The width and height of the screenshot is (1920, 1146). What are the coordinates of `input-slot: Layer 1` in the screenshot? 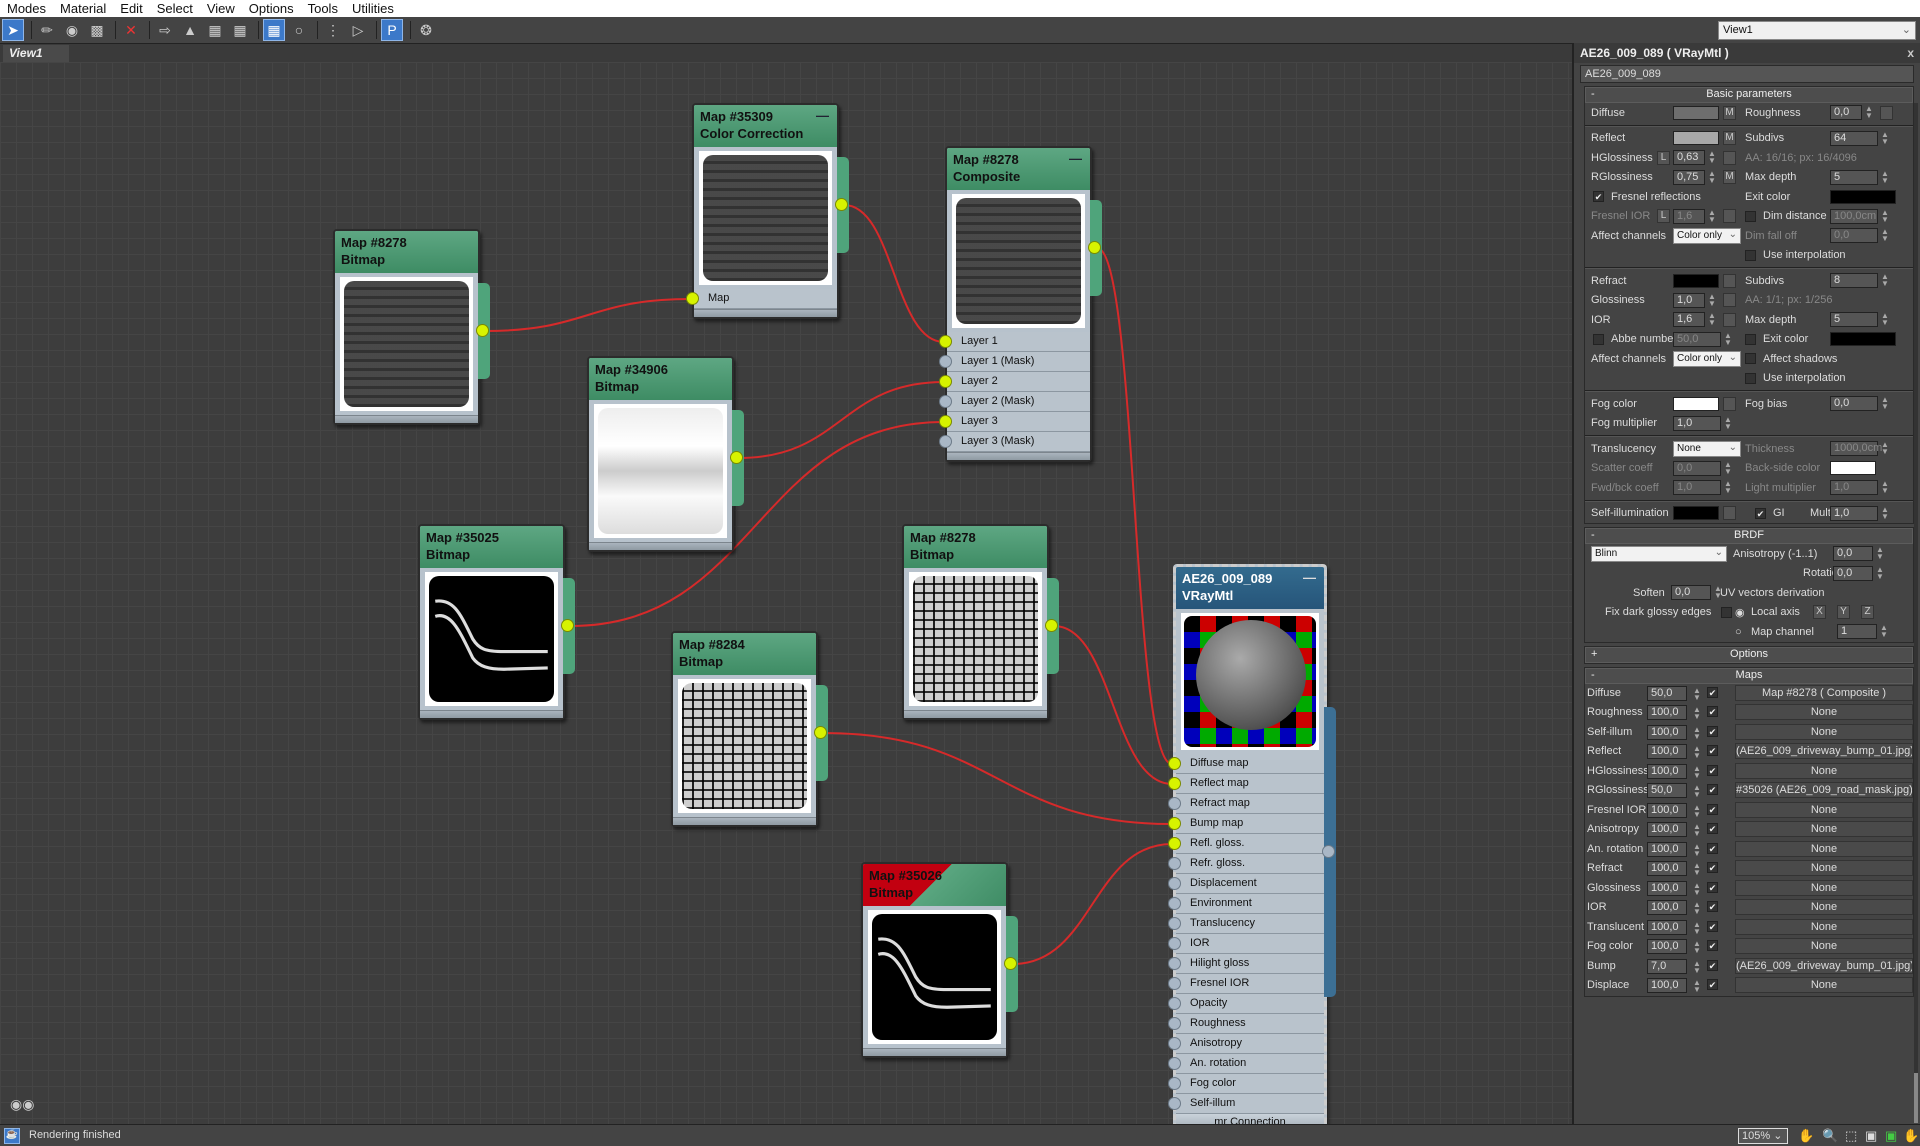 It's located at (1014, 342).